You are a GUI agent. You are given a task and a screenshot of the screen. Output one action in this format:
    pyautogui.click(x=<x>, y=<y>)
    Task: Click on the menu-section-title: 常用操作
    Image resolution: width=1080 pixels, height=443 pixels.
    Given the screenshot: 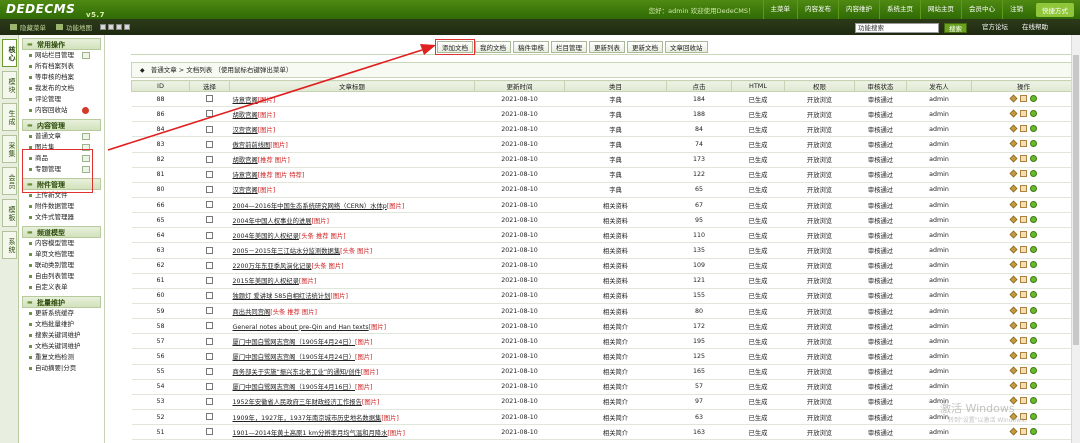 What is the action you would take?
    pyautogui.click(x=61, y=44)
    